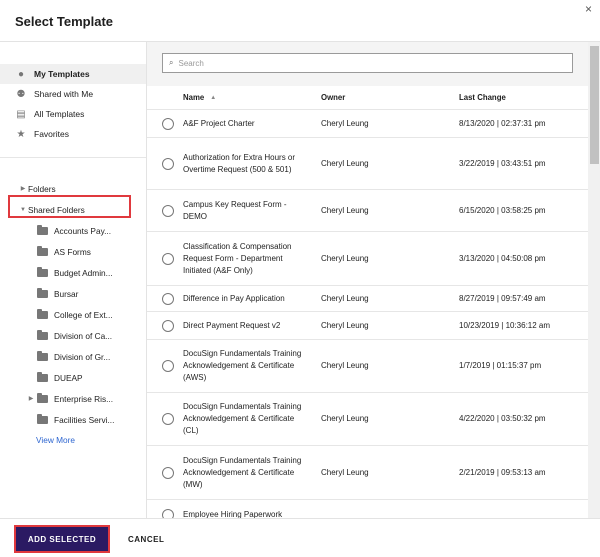 The width and height of the screenshot is (600, 557). I want to click on shared-folder-item: DUEAP, so click(73, 377).